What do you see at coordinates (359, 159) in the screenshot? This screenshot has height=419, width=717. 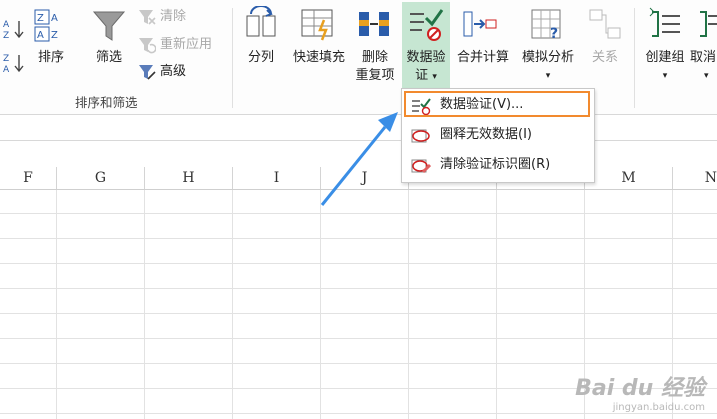 I see `annotation-arrow` at bounding box center [359, 159].